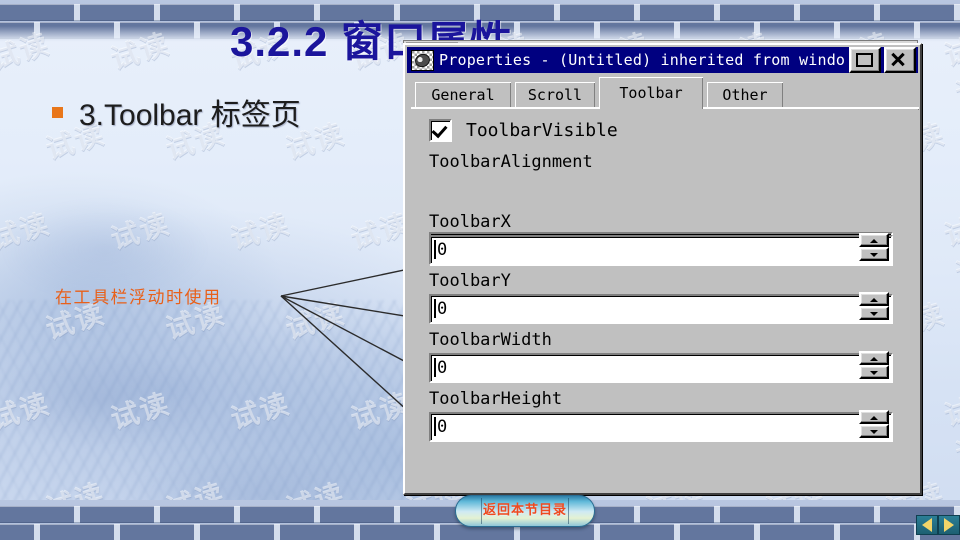 The width and height of the screenshot is (960, 540). Describe the element at coordinates (661, 368) in the screenshot. I see `toolbar-width-input: 0` at that location.